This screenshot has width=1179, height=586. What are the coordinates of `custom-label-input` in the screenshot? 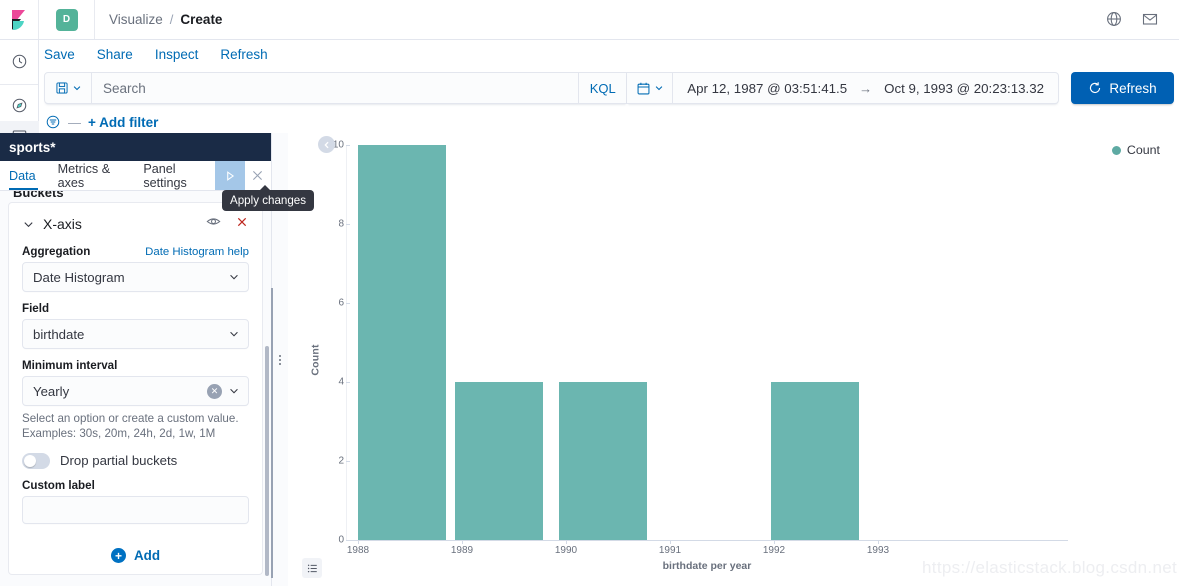 It's located at (135, 509).